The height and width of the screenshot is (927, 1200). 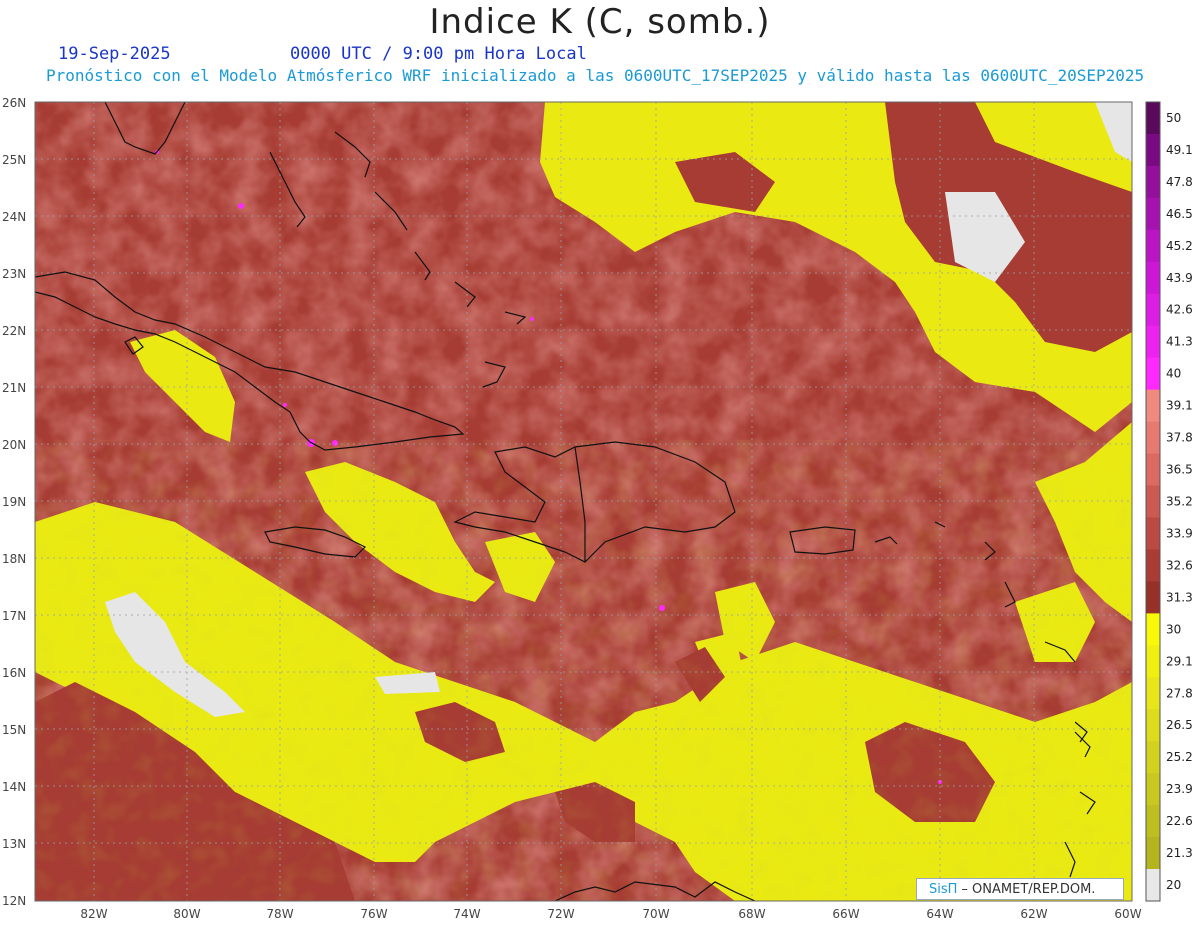 What do you see at coordinates (114, 54) in the screenshot?
I see `forecast-date: 19-Sep-2025` at bounding box center [114, 54].